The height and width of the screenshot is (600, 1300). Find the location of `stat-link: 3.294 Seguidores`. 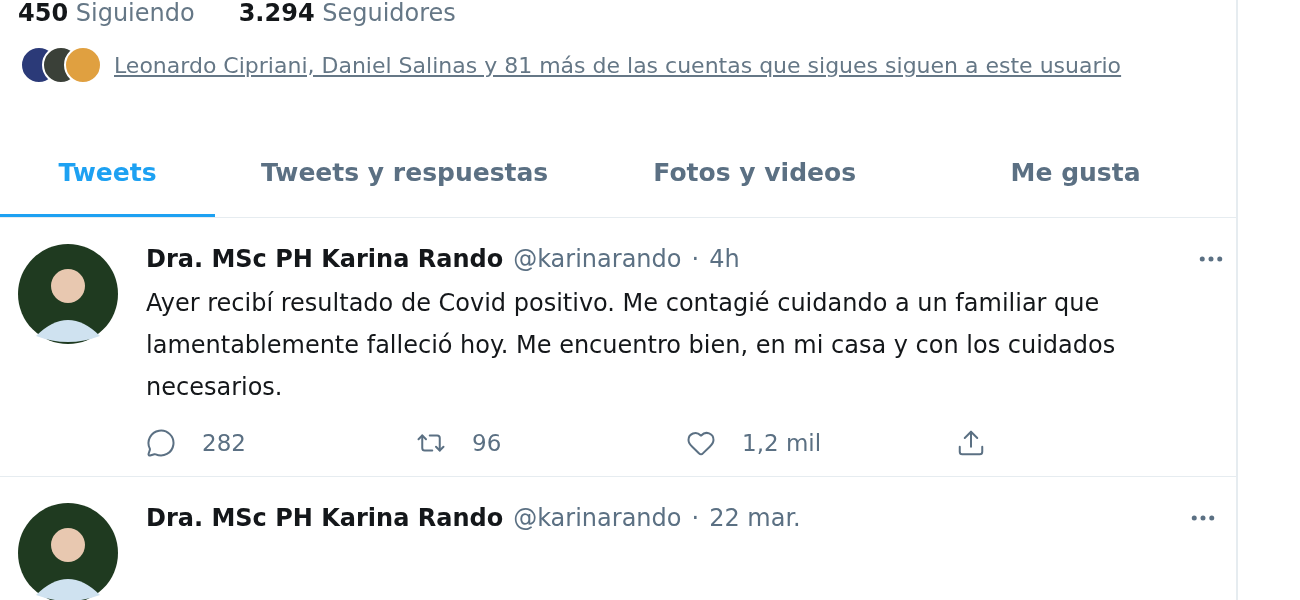

stat-link: 3.294 Seguidores is located at coordinates (347, 13).